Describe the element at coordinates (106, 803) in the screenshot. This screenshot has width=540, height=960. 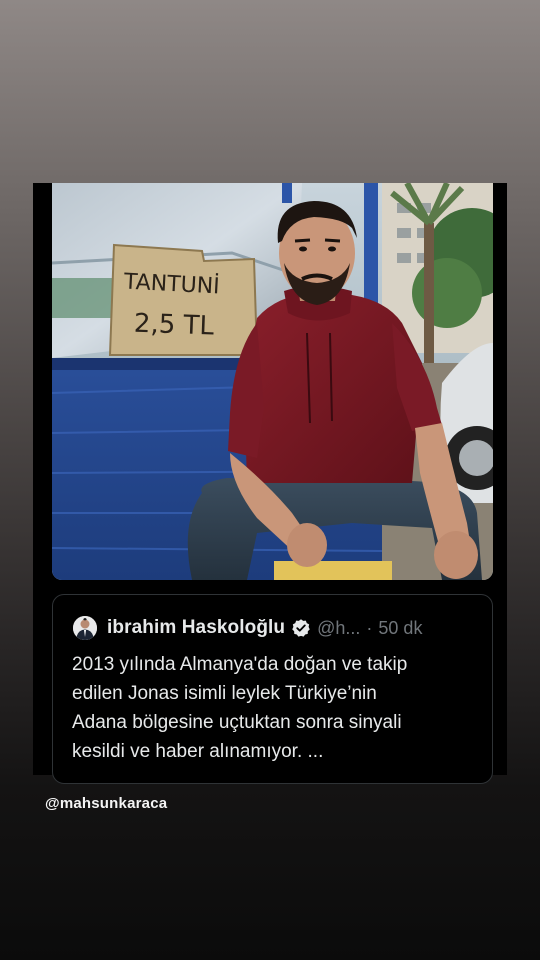
I see `mention-sticker: @mahsunkaraca` at that location.